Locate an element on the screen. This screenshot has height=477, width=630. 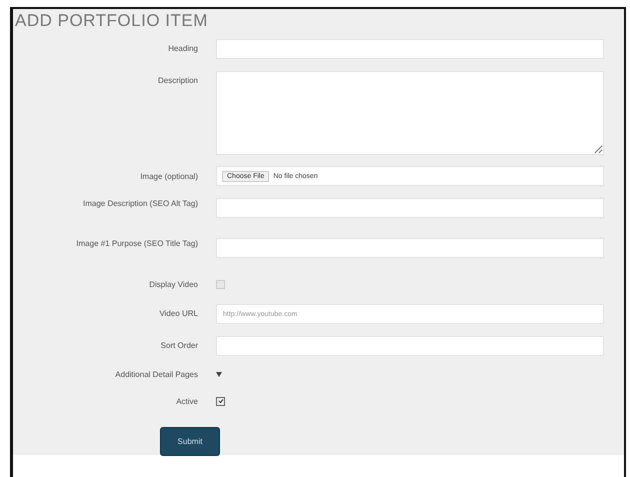
checkbox is located at coordinates (220, 401).